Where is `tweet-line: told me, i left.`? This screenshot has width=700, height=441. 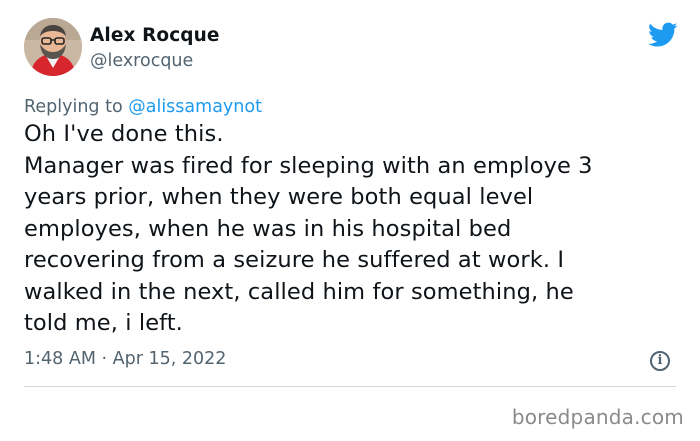
tweet-line: told me, i left. is located at coordinates (103, 323).